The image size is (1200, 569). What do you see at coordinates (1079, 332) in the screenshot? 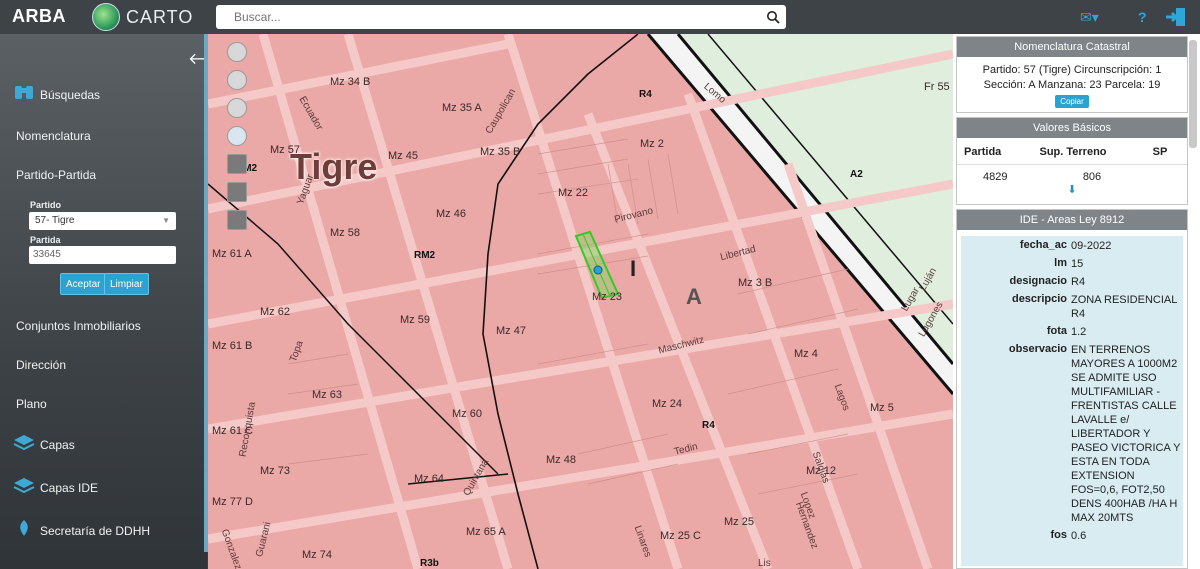
I see `ide-value: 1.2` at bounding box center [1079, 332].